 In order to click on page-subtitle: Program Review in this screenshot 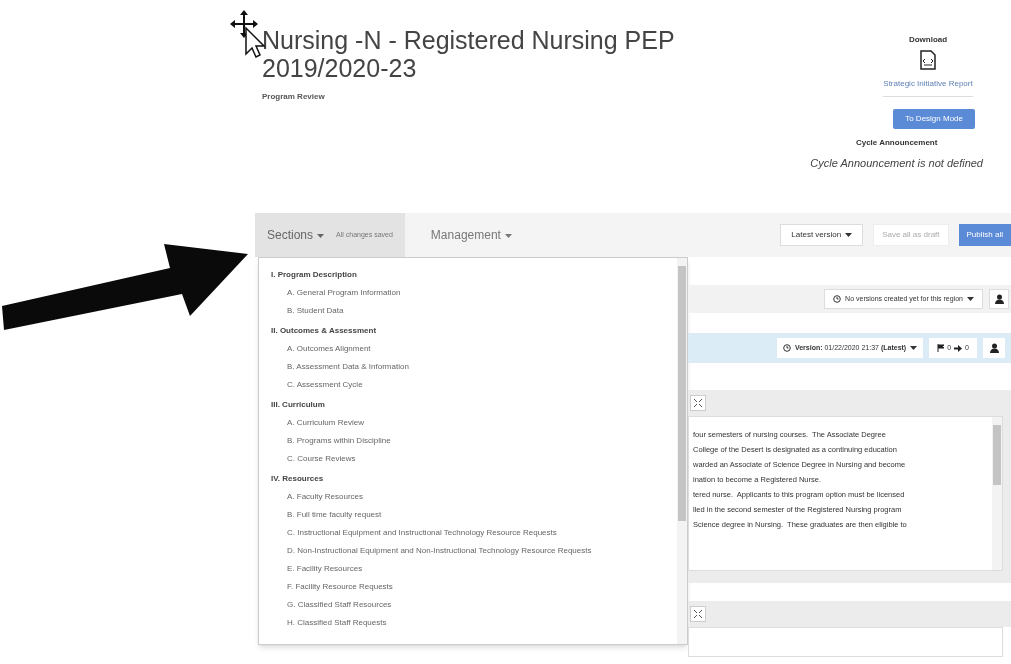, I will do `click(294, 97)`.